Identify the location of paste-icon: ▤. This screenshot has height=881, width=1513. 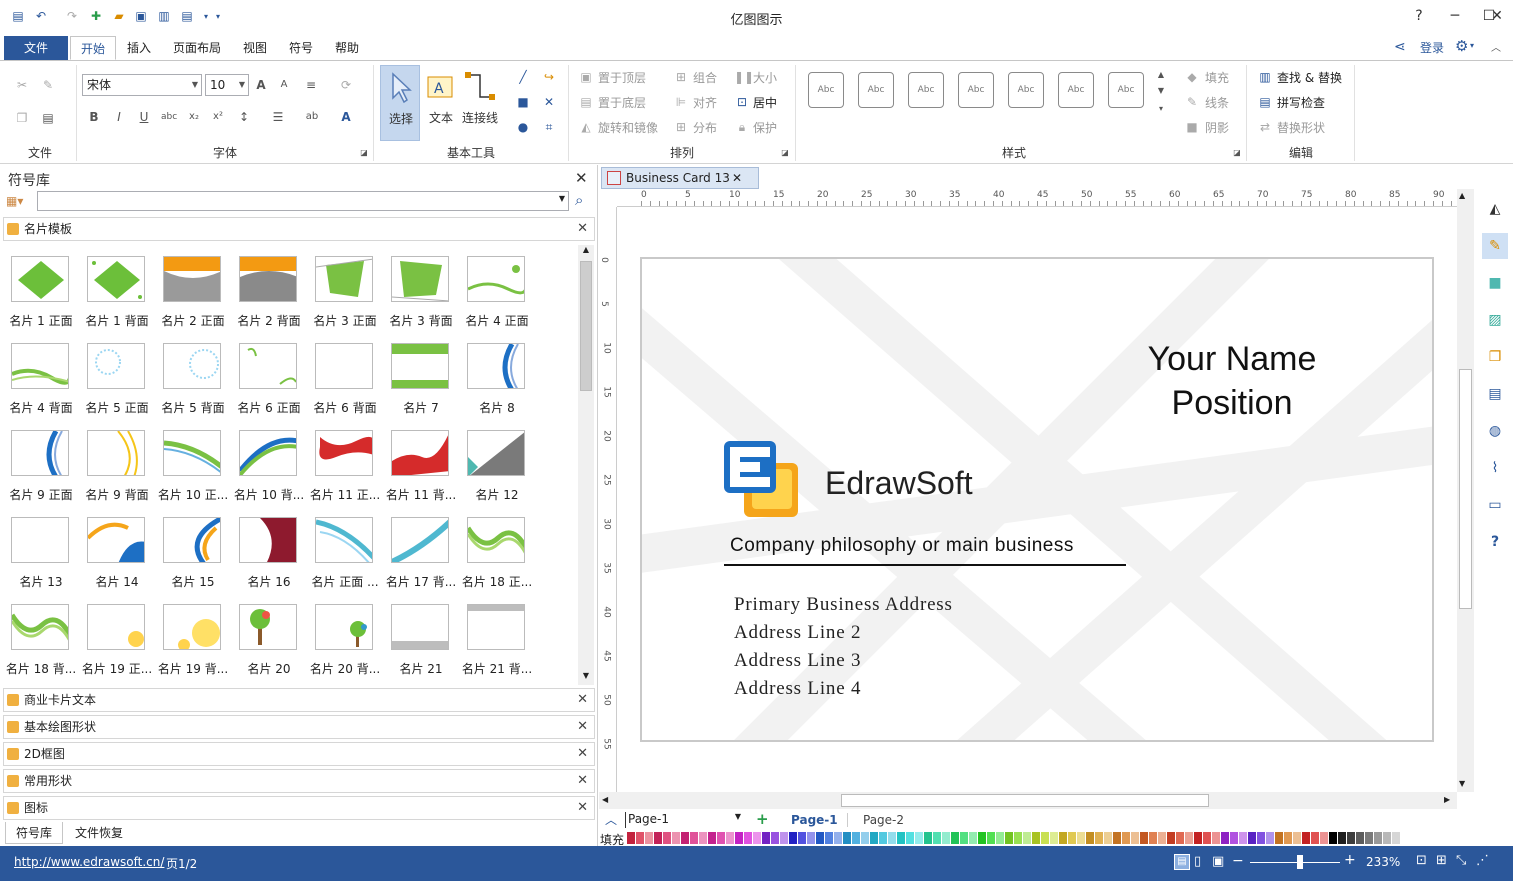
(48, 118).